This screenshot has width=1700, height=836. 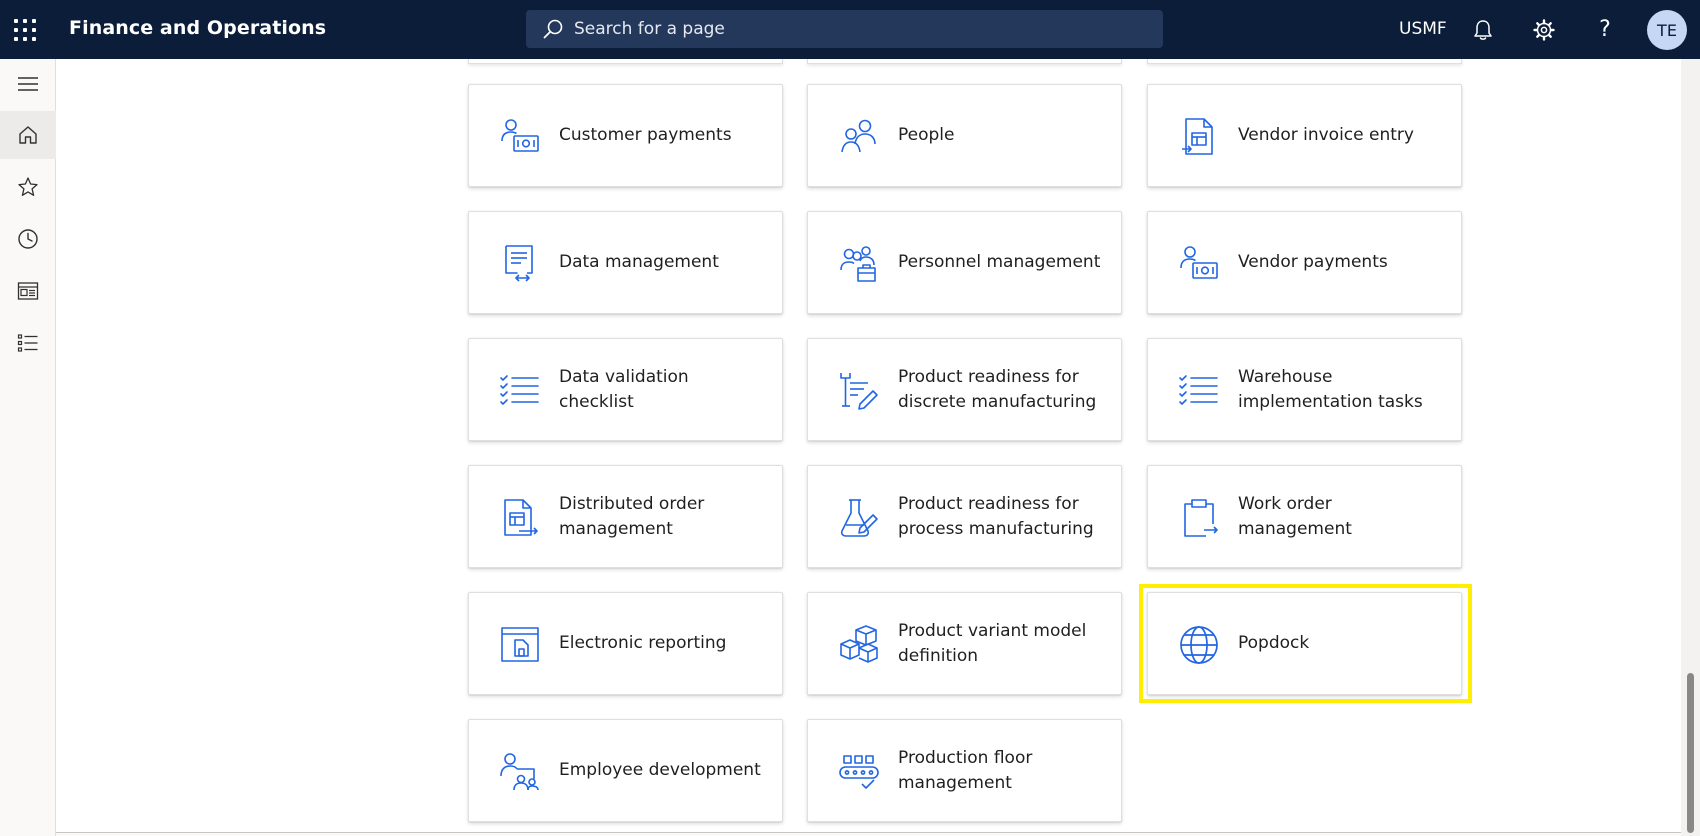 I want to click on tile-label: Work order management, so click(x=1295, y=516).